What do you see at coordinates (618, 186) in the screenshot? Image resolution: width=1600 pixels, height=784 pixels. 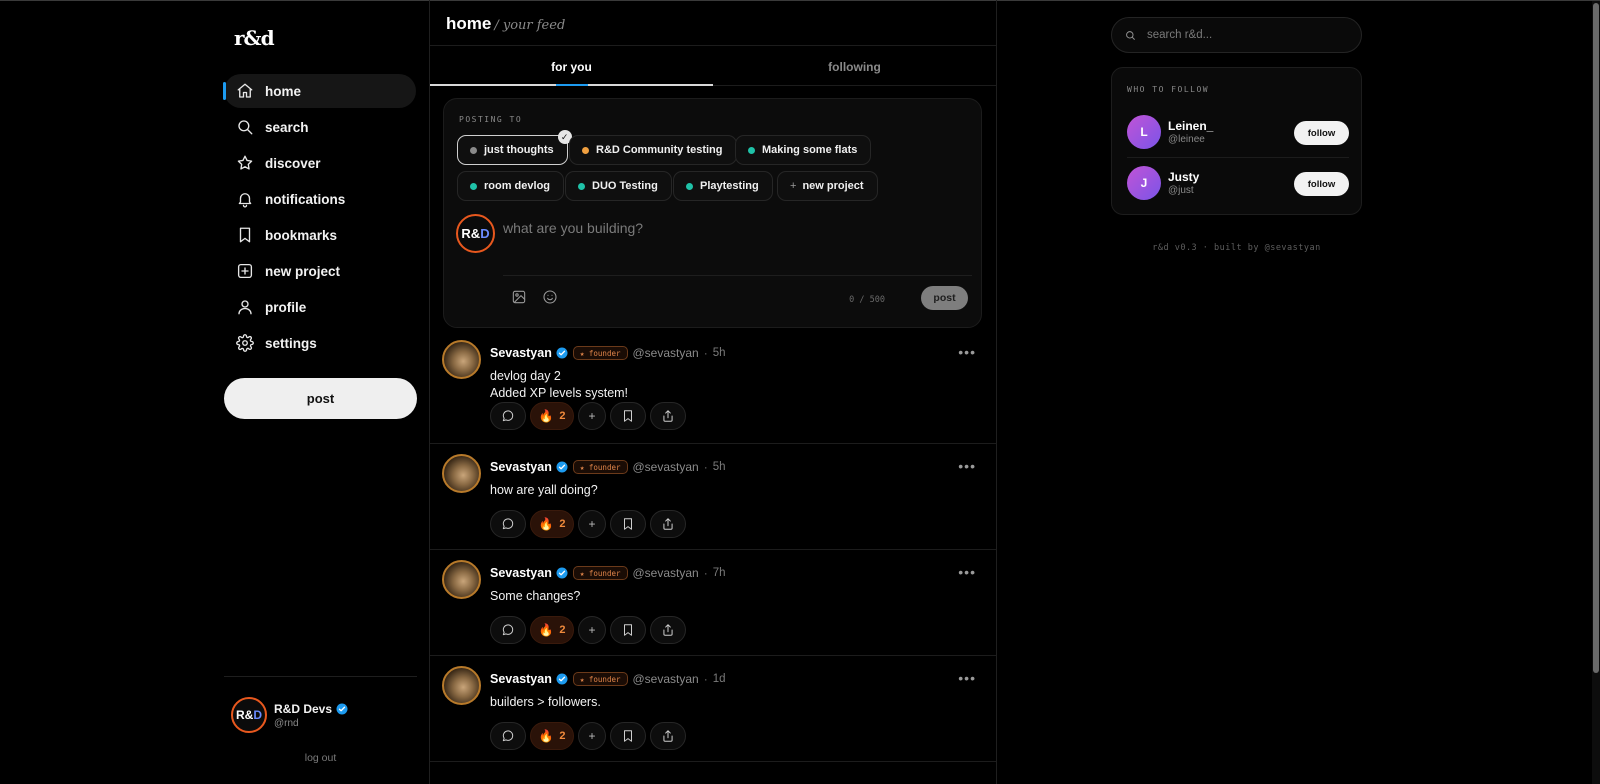 I see `chip-duo-testing: DUO Testing` at bounding box center [618, 186].